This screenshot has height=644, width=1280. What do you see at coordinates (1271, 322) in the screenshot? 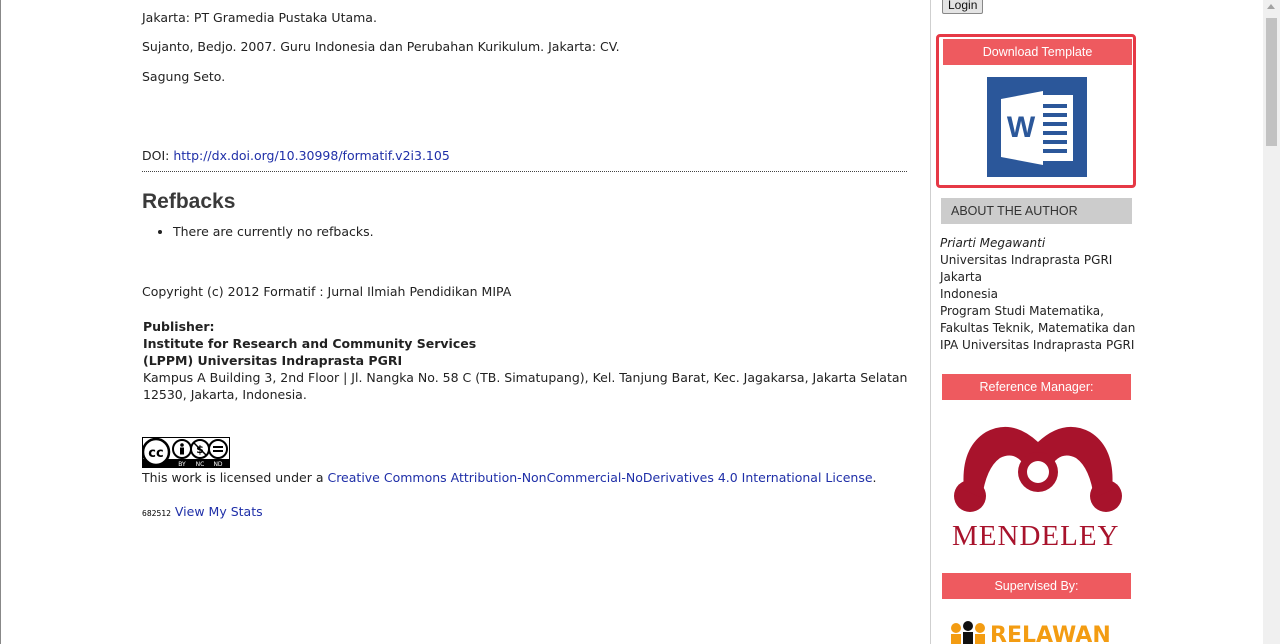
I see `vertical-scrollbar` at bounding box center [1271, 322].